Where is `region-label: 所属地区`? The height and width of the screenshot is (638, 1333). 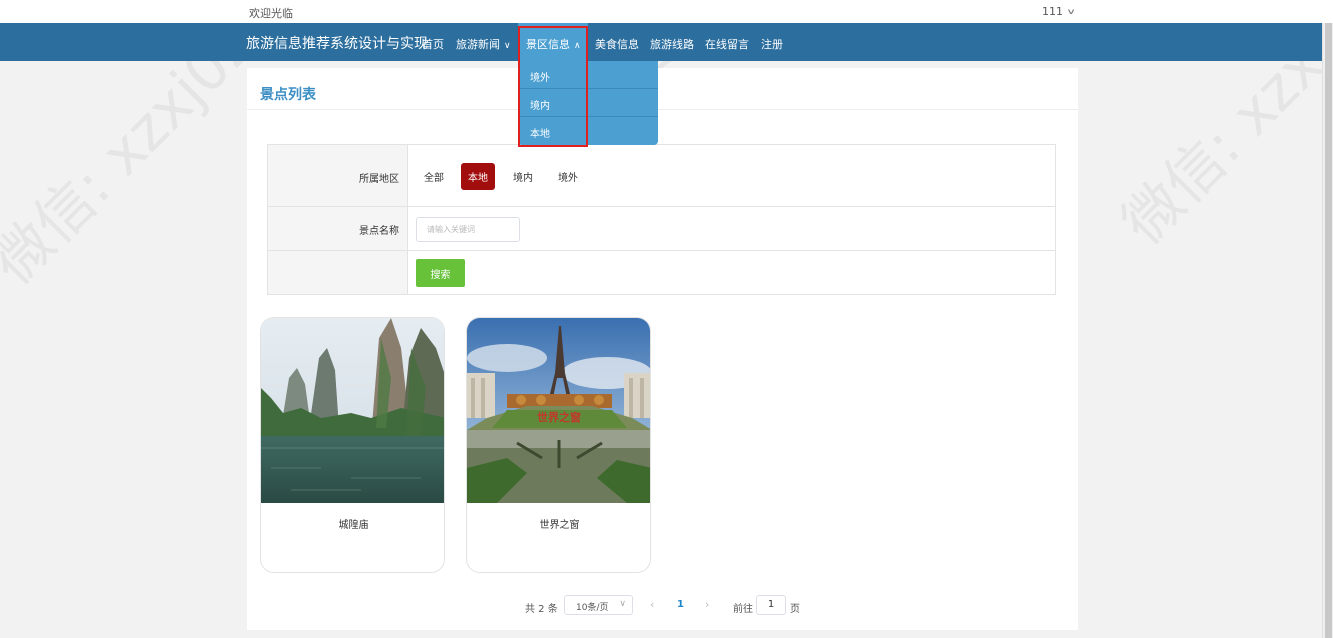
region-label: 所属地区 is located at coordinates (379, 179).